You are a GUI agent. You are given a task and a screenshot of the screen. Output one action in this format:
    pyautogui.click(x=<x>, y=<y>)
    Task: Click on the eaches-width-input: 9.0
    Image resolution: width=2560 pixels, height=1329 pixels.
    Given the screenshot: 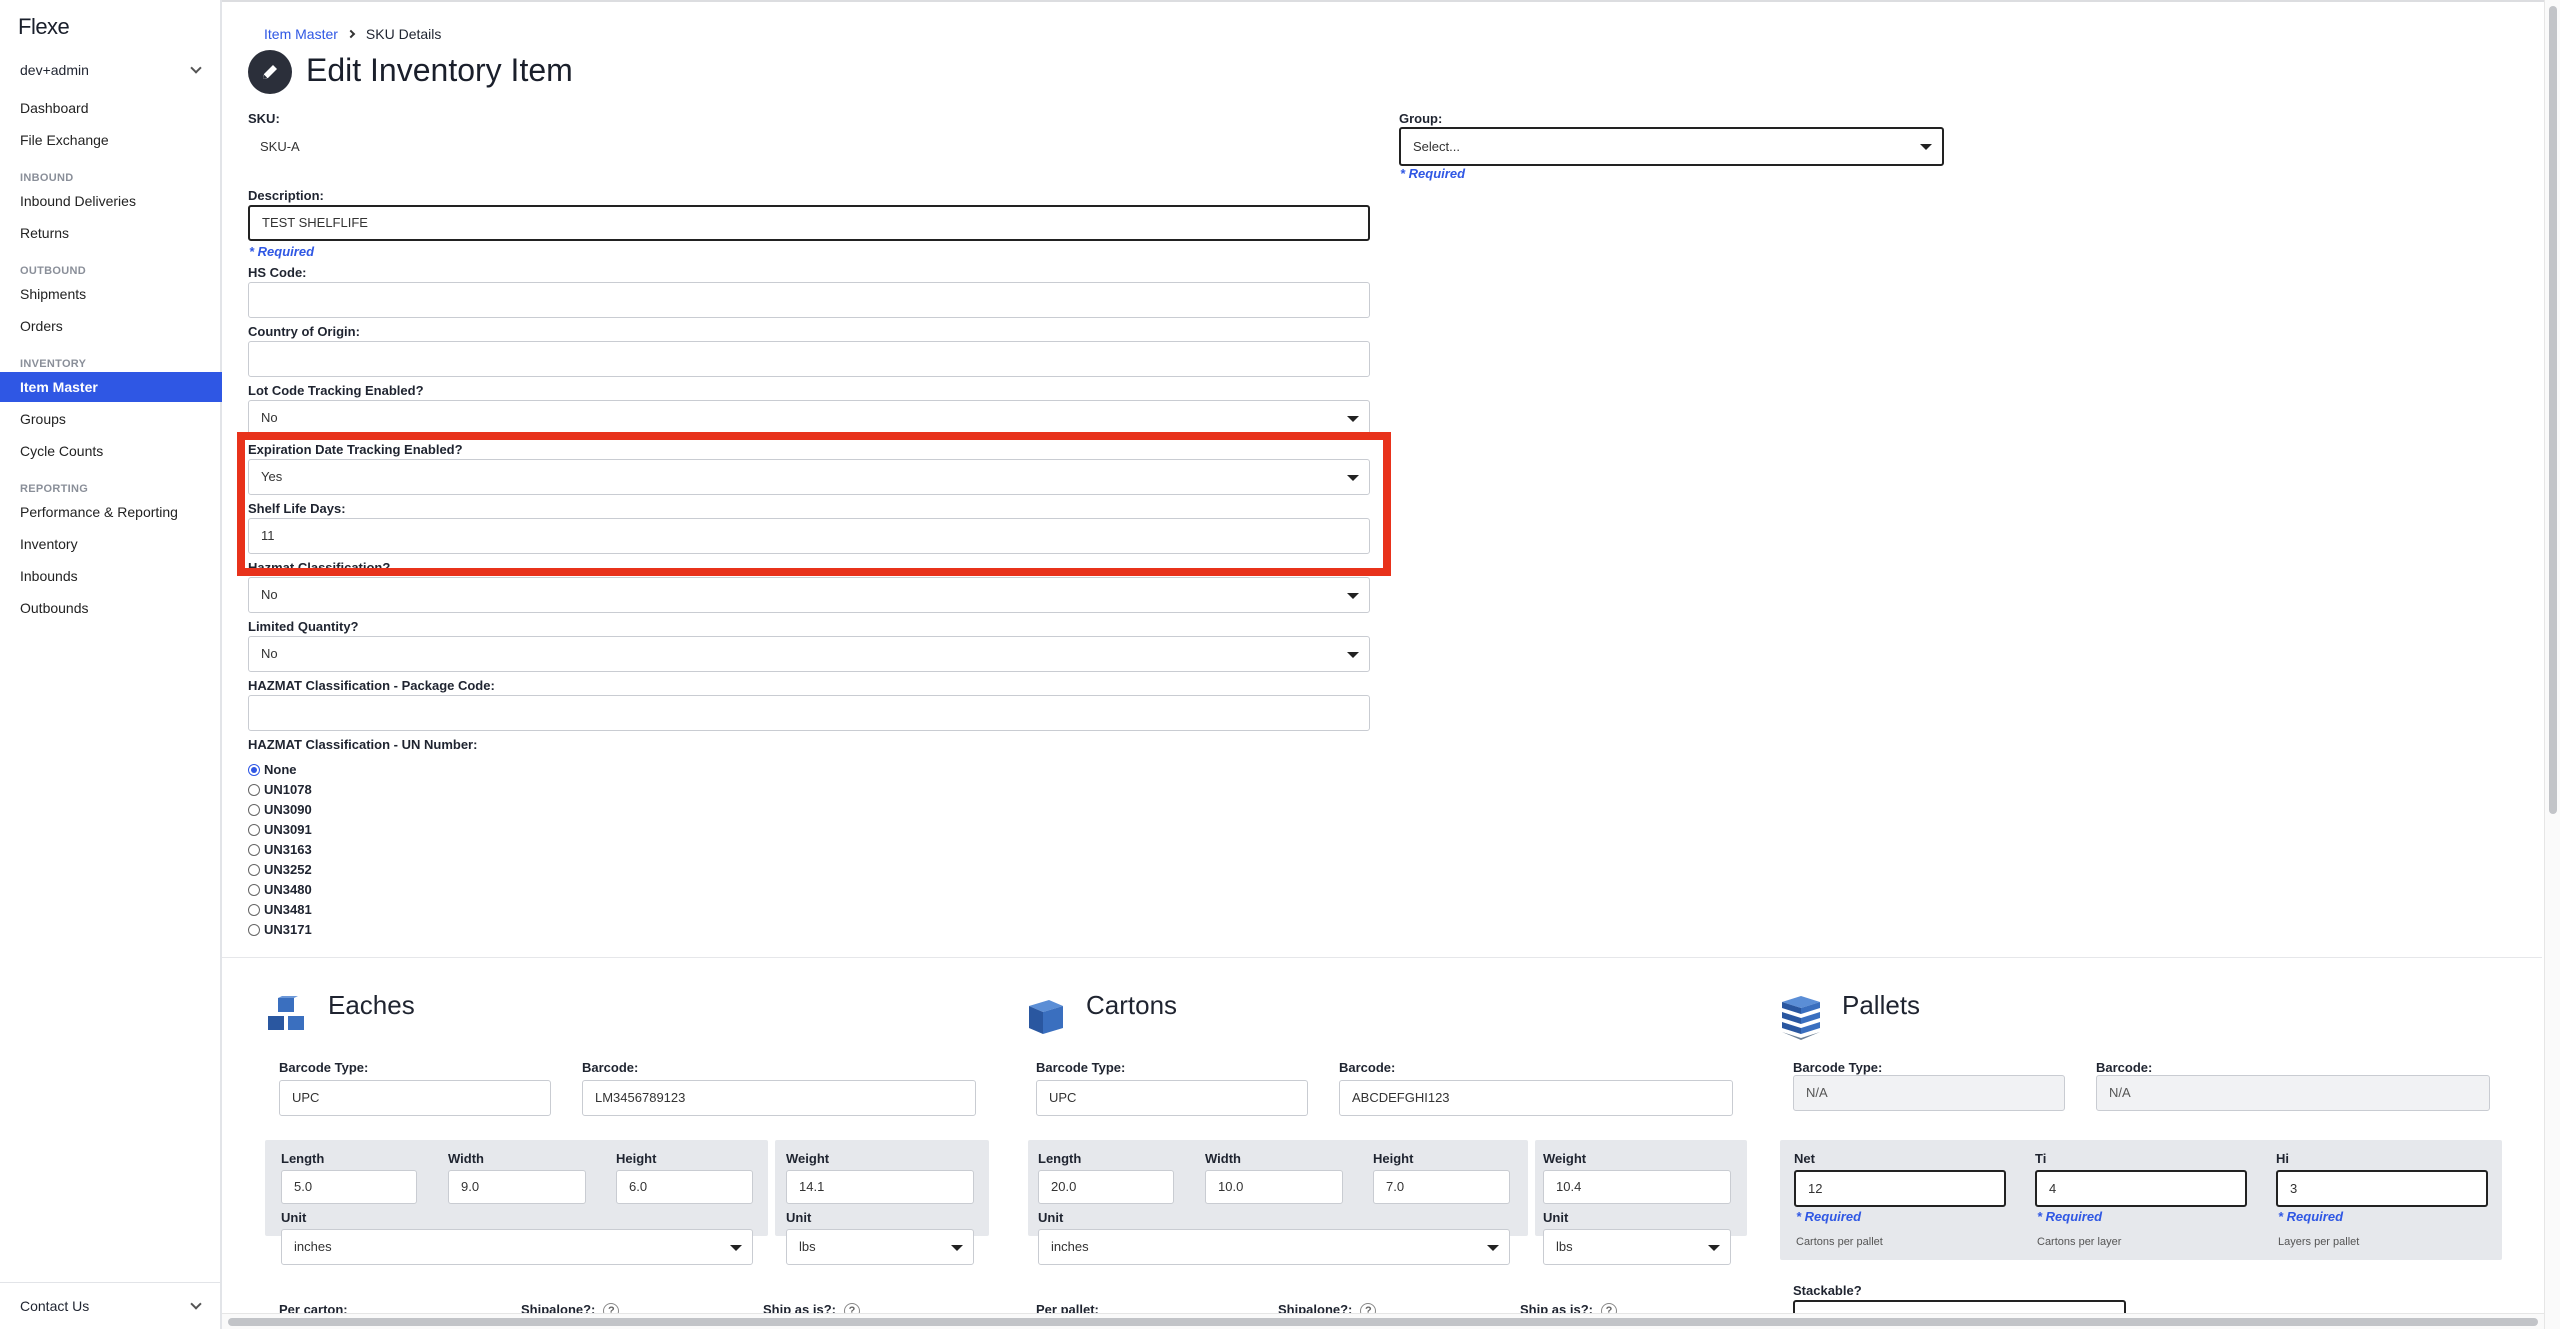 What is the action you would take?
    pyautogui.click(x=517, y=1187)
    